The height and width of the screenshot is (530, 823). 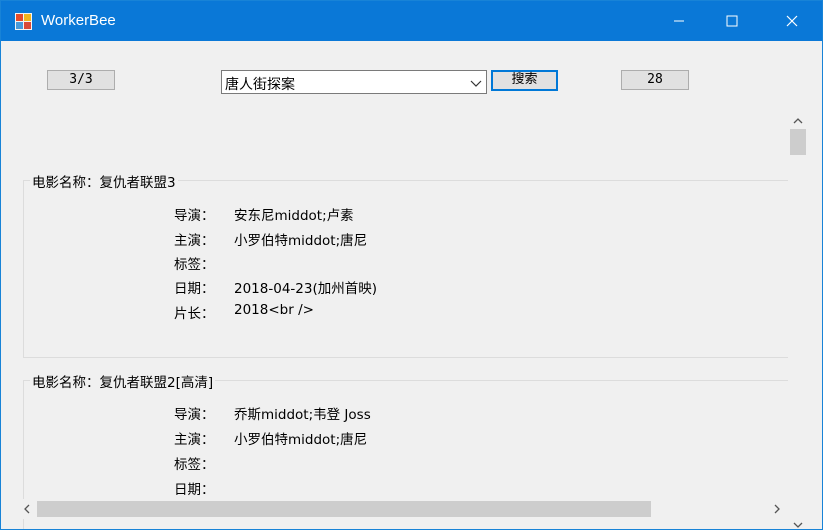 I want to click on runtime-label: 片长：, so click(x=194, y=314).